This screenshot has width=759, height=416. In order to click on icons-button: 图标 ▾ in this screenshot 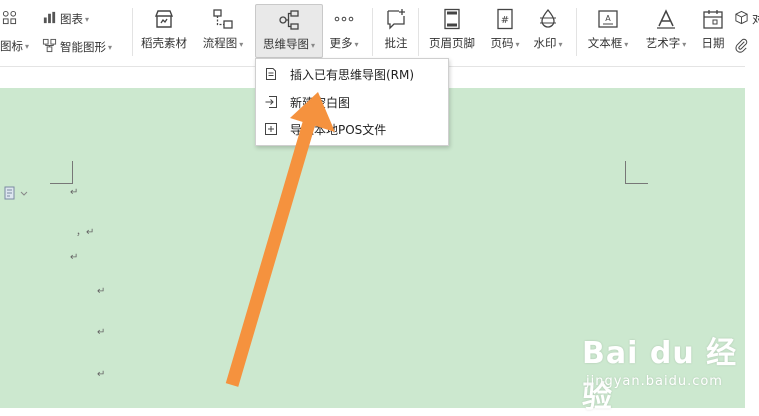, I will do `click(14, 46)`.